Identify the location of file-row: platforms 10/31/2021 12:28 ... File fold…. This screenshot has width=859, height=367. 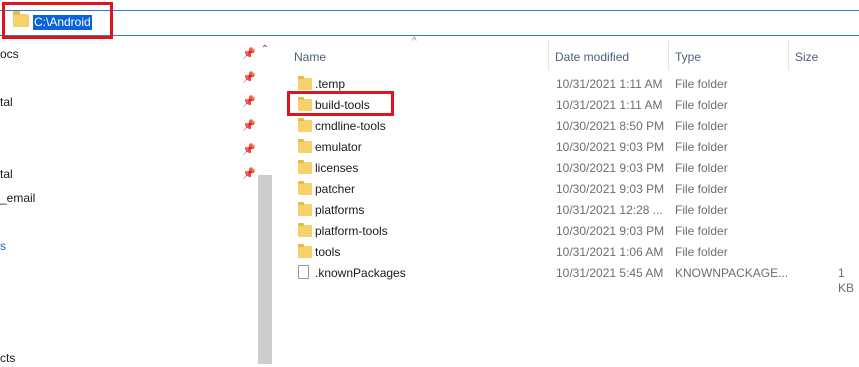
(573, 210).